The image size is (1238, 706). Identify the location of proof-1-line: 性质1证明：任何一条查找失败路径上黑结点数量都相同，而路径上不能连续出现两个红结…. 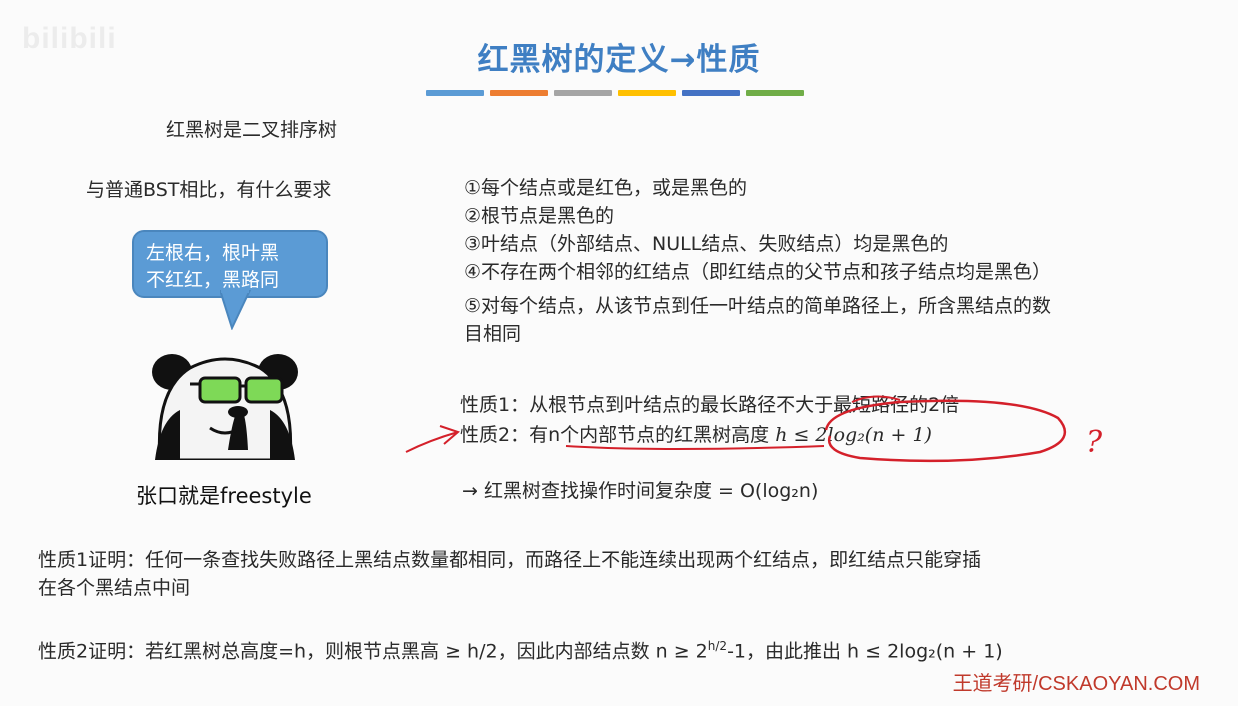
(510, 560).